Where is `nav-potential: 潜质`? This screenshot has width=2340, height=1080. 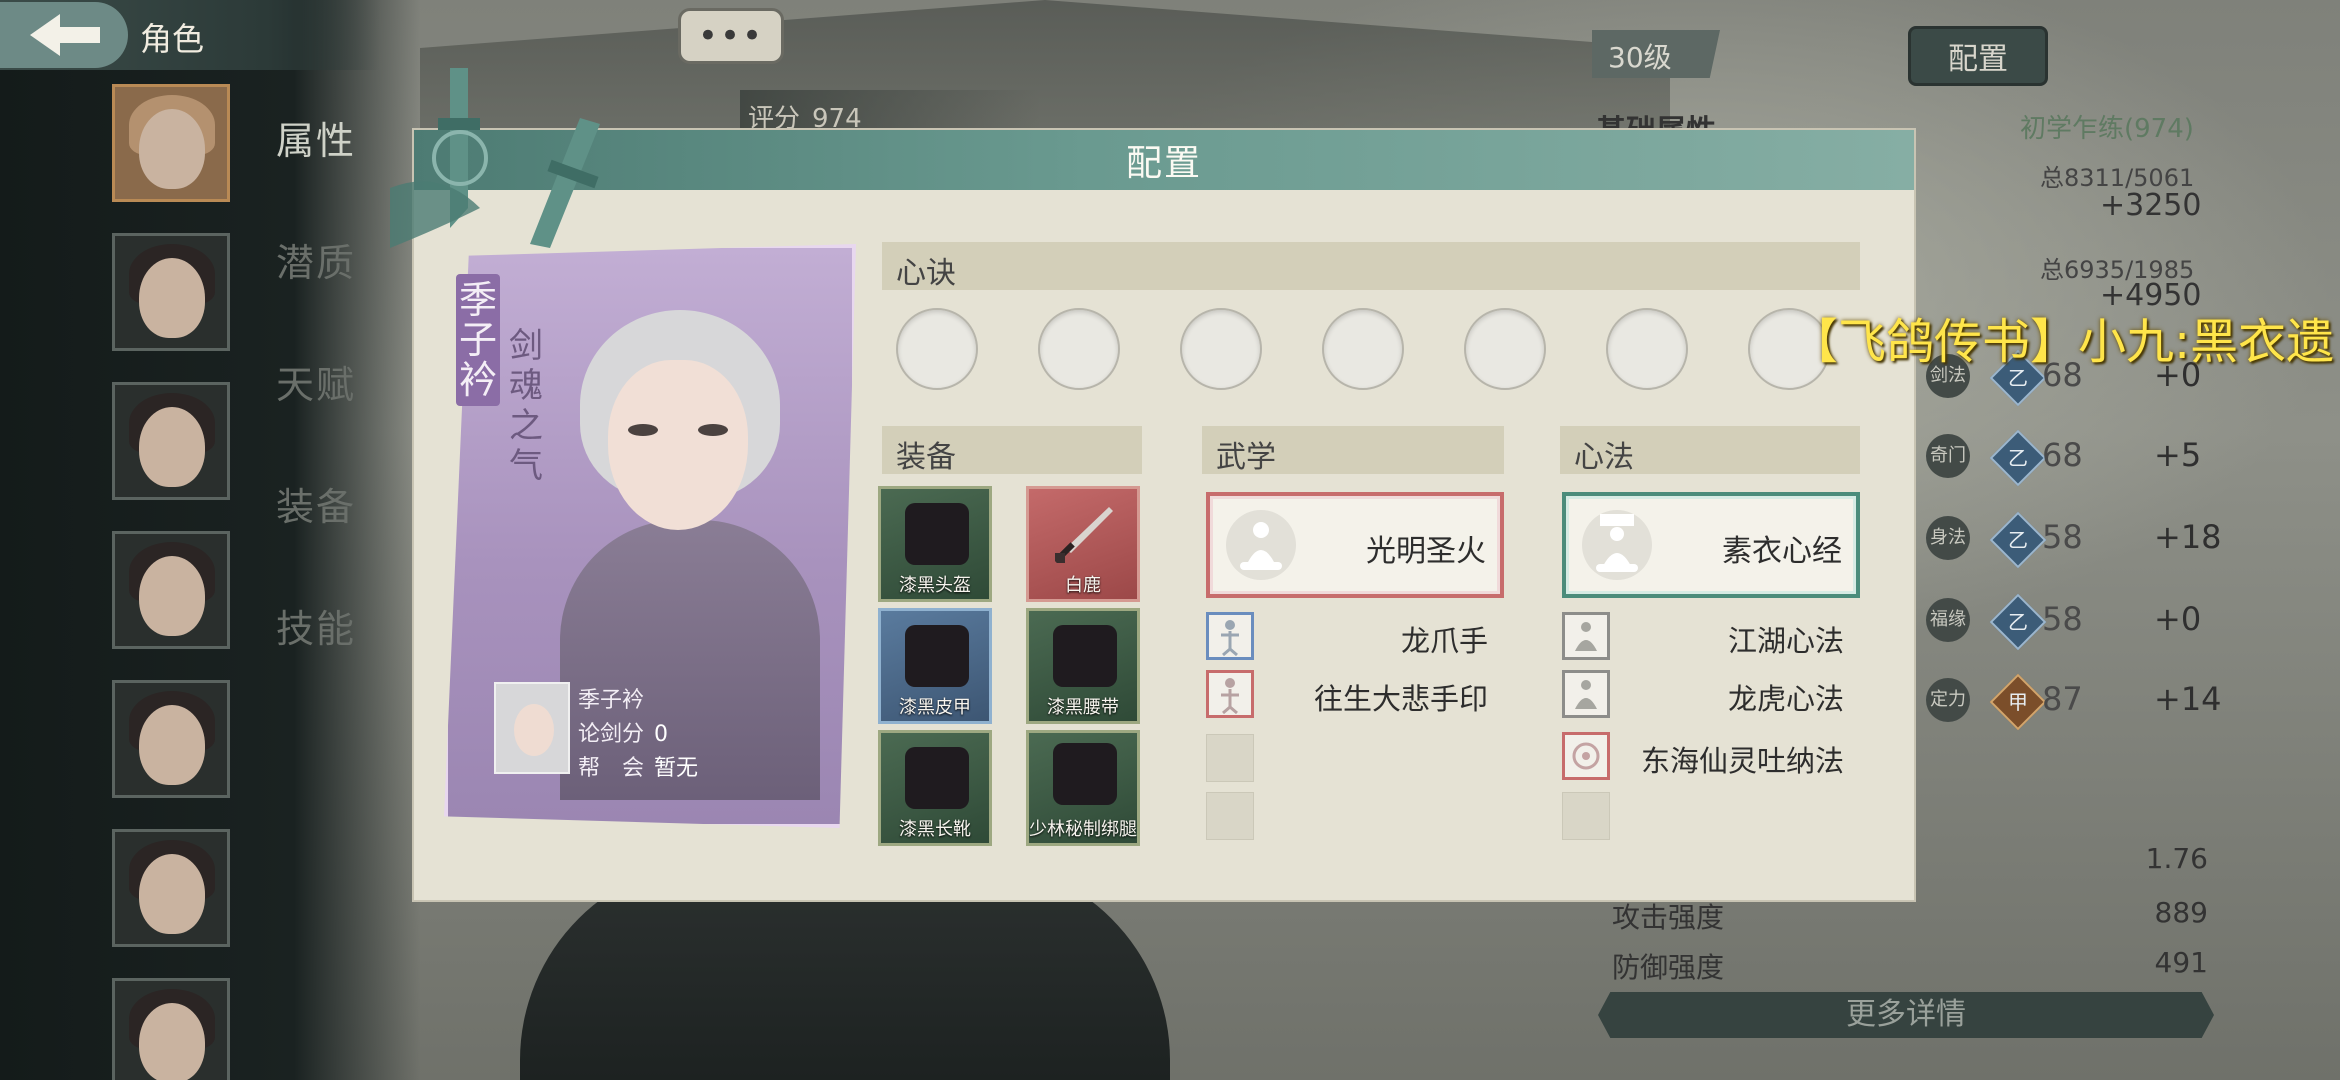
nav-potential: 潜质 is located at coordinates (316, 259).